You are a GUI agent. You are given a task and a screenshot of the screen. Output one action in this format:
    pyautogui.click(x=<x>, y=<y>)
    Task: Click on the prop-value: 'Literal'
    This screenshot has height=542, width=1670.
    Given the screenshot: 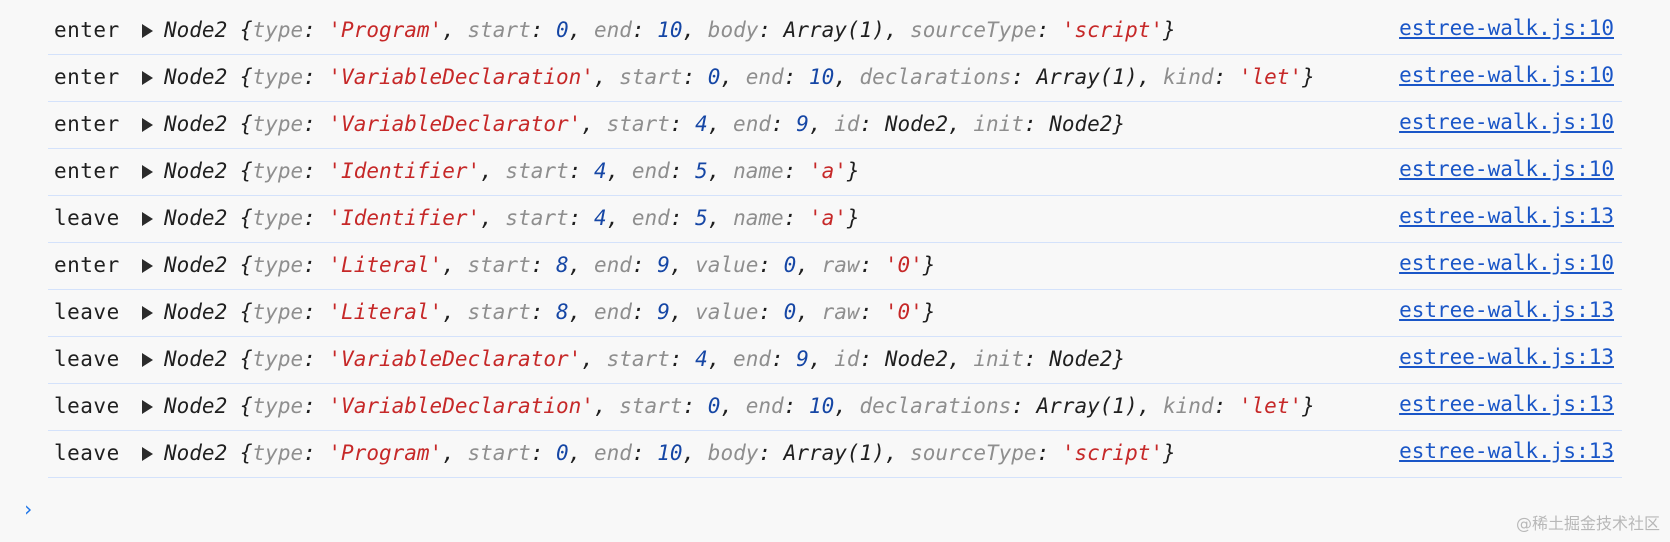 What is the action you would take?
    pyautogui.click(x=385, y=265)
    